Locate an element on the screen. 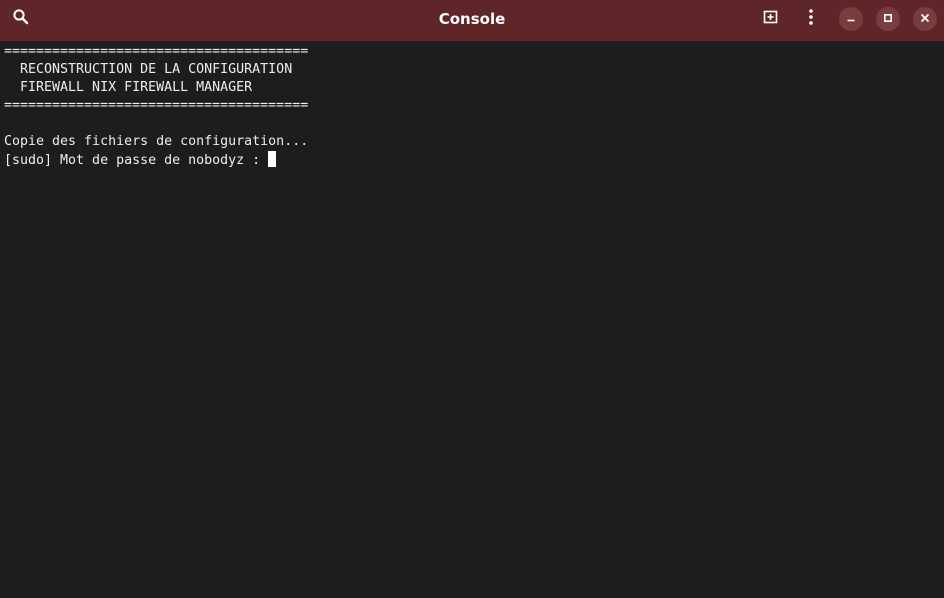 This screenshot has width=944, height=598. close-icon is located at coordinates (925, 19).